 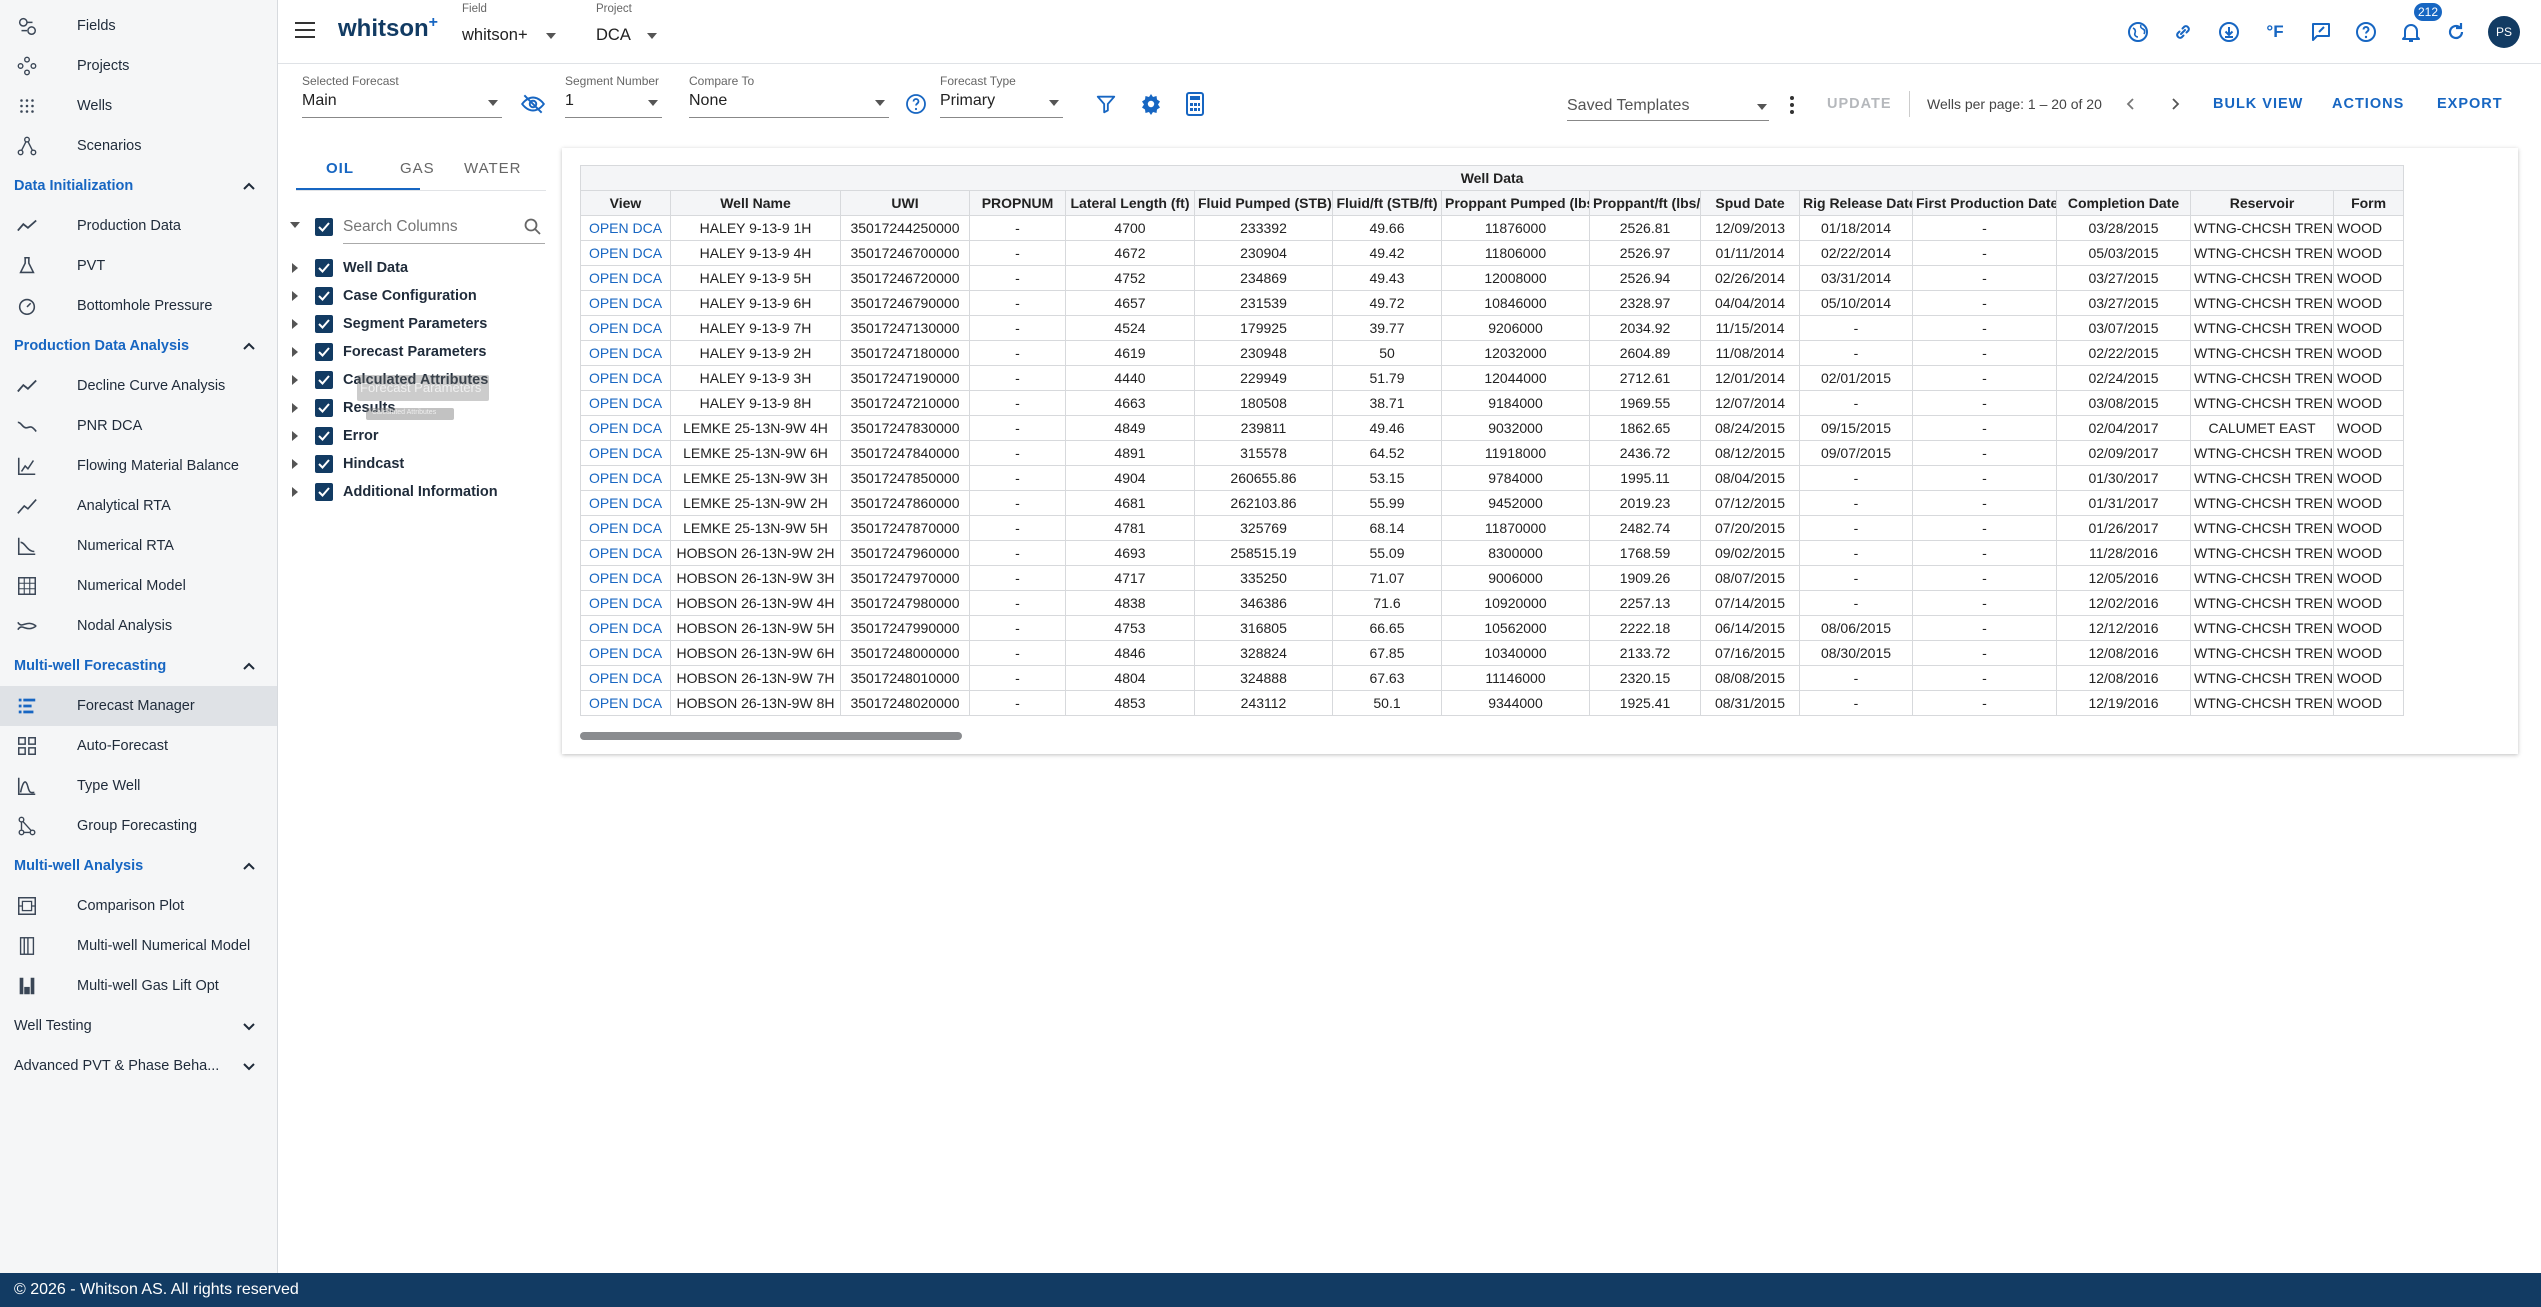 I want to click on group-header-well-data: Well Data, so click(x=1492, y=178).